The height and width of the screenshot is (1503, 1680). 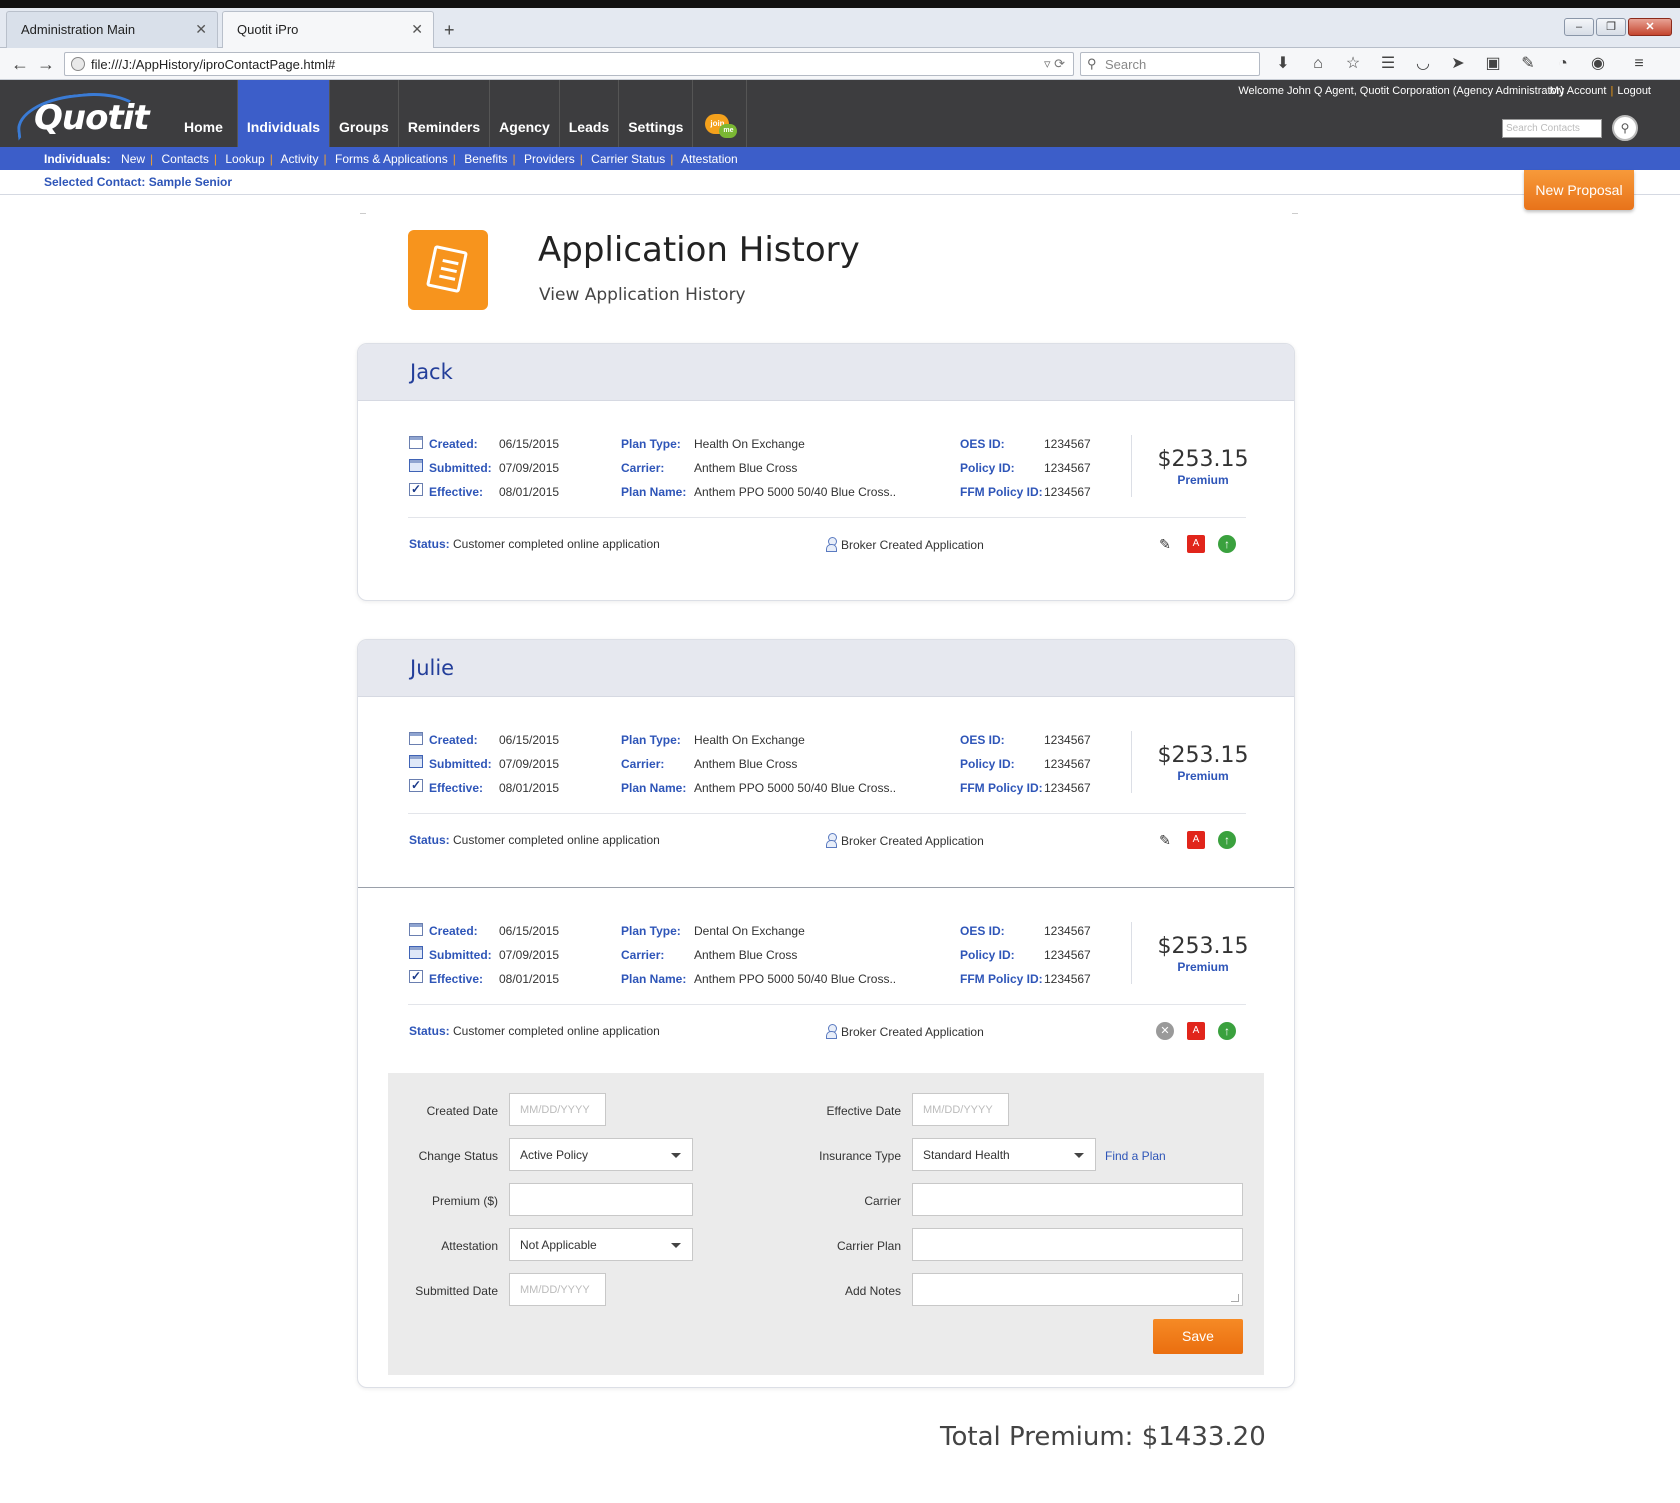 What do you see at coordinates (1353, 64) in the screenshot?
I see `bookmark-star-icon: ☆` at bounding box center [1353, 64].